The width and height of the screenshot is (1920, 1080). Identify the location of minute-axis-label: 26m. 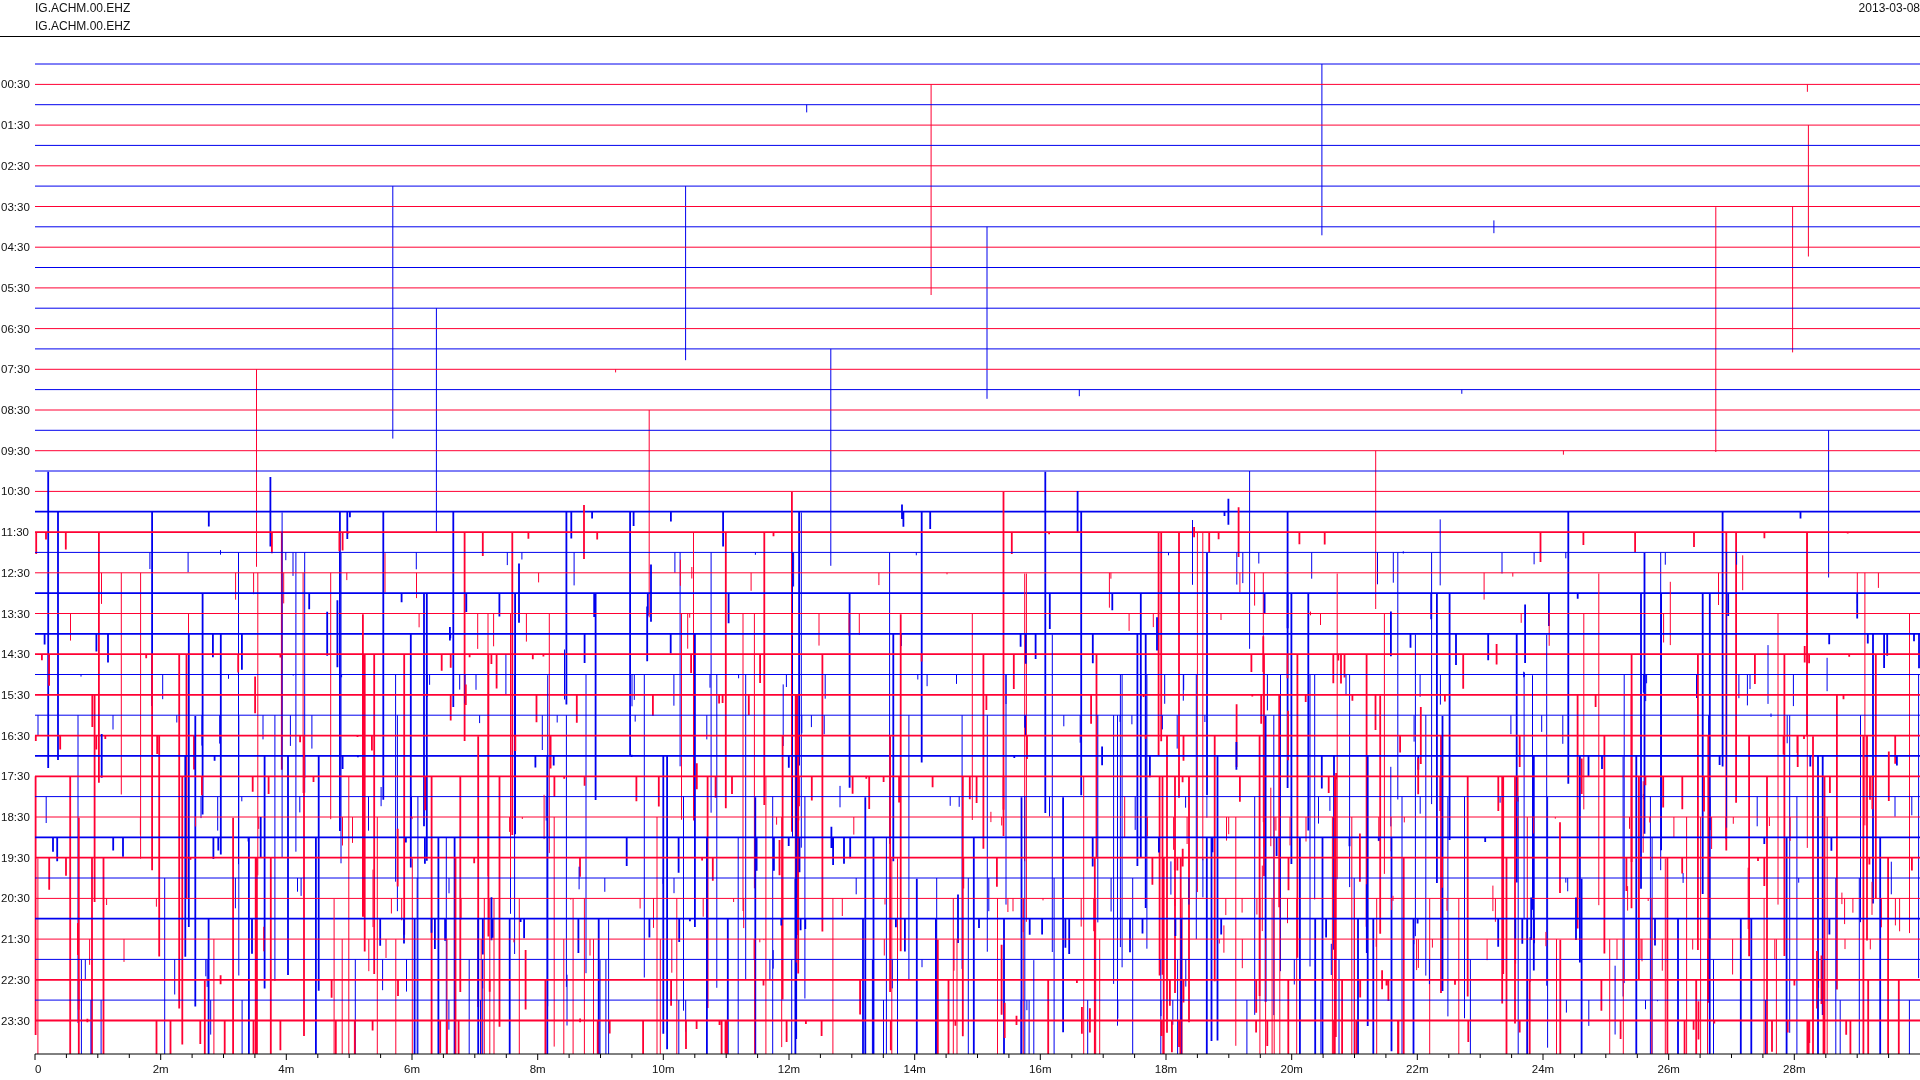
(1668, 1069).